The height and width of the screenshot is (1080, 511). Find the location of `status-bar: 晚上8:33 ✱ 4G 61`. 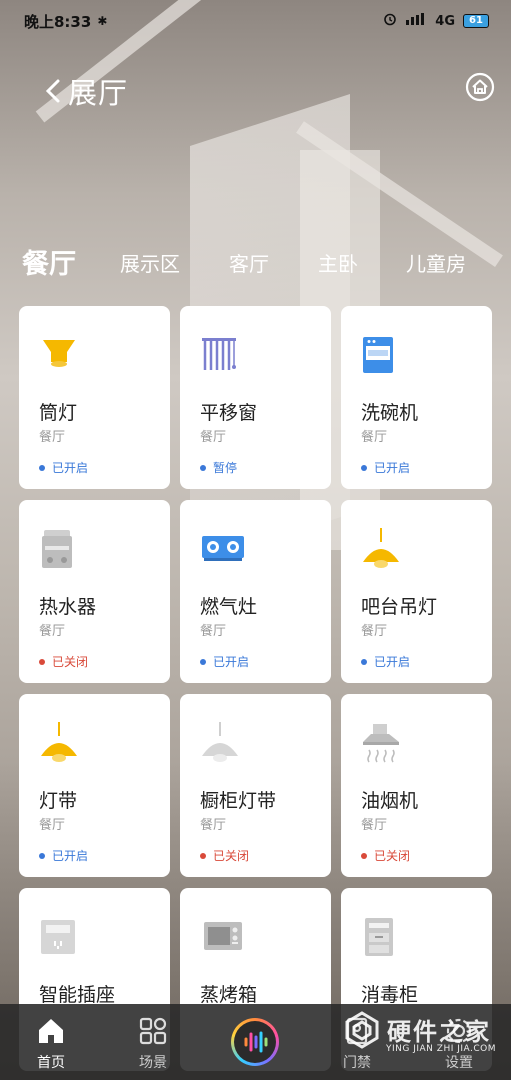

status-bar: 晚上8:33 ✱ 4G 61 is located at coordinates (255, 21).